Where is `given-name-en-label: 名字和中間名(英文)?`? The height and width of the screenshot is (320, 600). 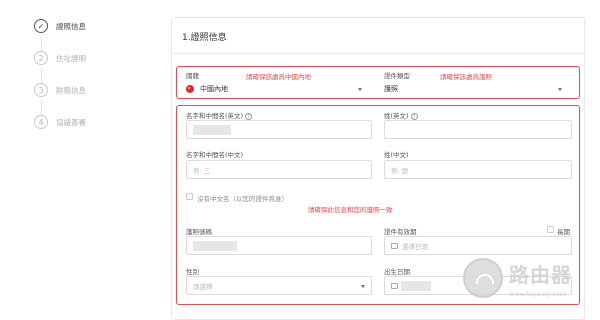
given-name-en-label: 名字和中間名(英文)? is located at coordinates (219, 115).